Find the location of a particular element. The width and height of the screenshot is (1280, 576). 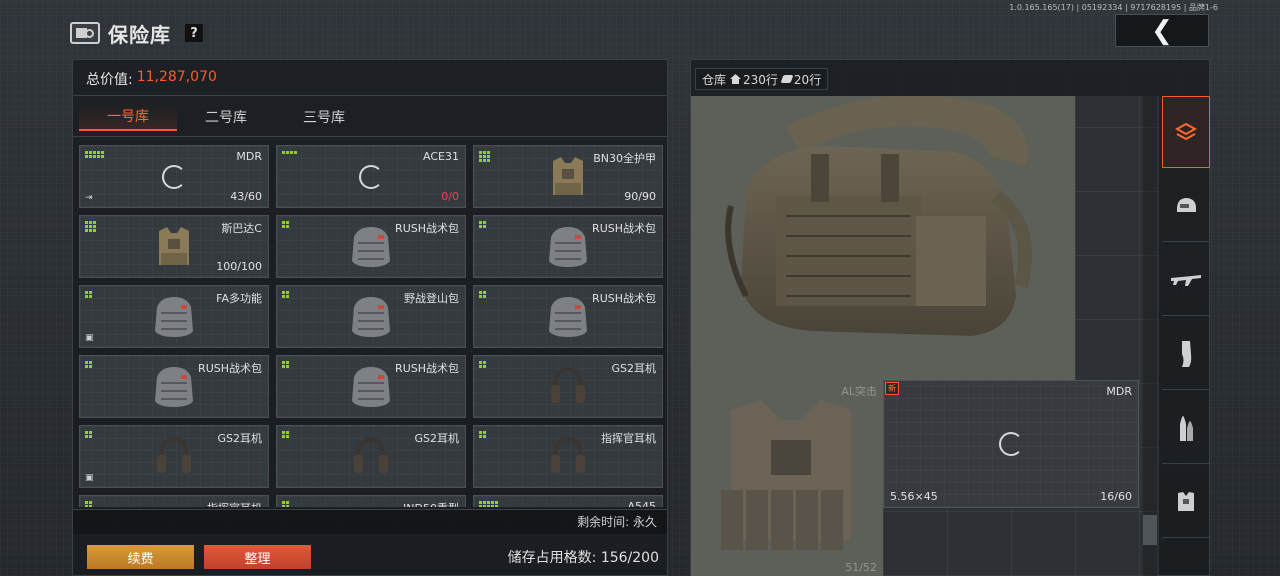

vault-item: ACE31 0/0 is located at coordinates (371, 176).